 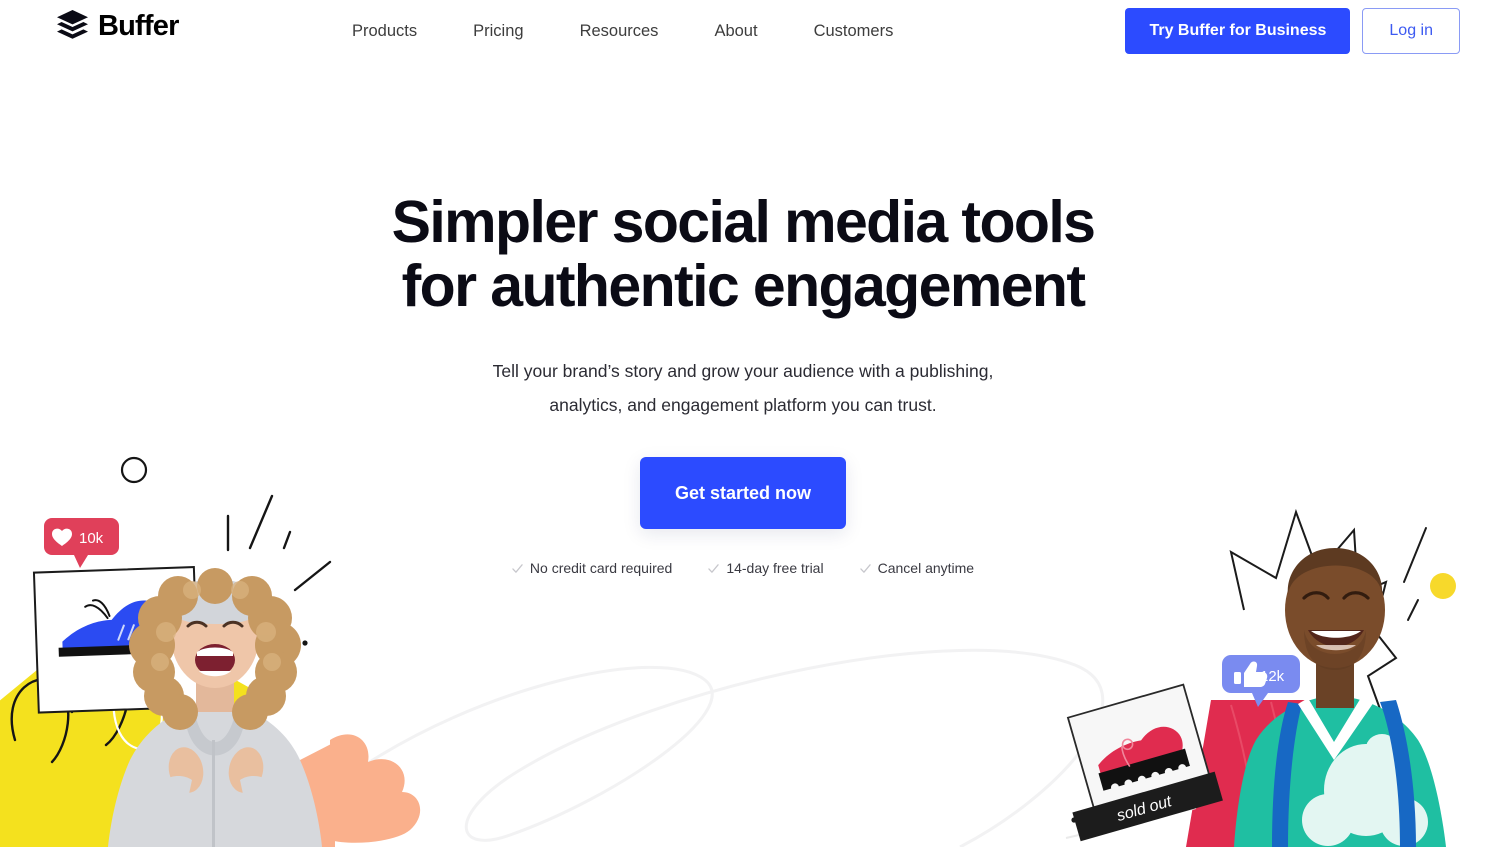 What do you see at coordinates (601, 568) in the screenshot?
I see `trust-label: No credit card required` at bounding box center [601, 568].